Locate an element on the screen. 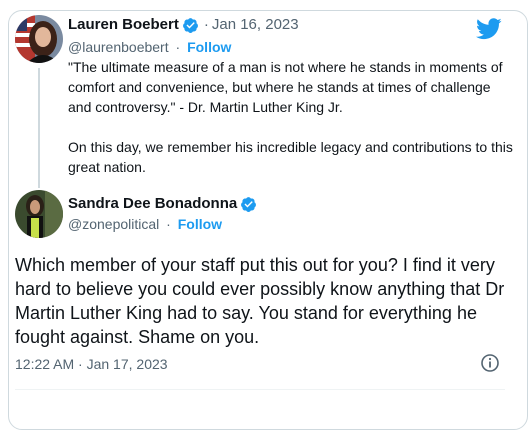 The image size is (532, 430). thread-connector-line is located at coordinates (39, 128).